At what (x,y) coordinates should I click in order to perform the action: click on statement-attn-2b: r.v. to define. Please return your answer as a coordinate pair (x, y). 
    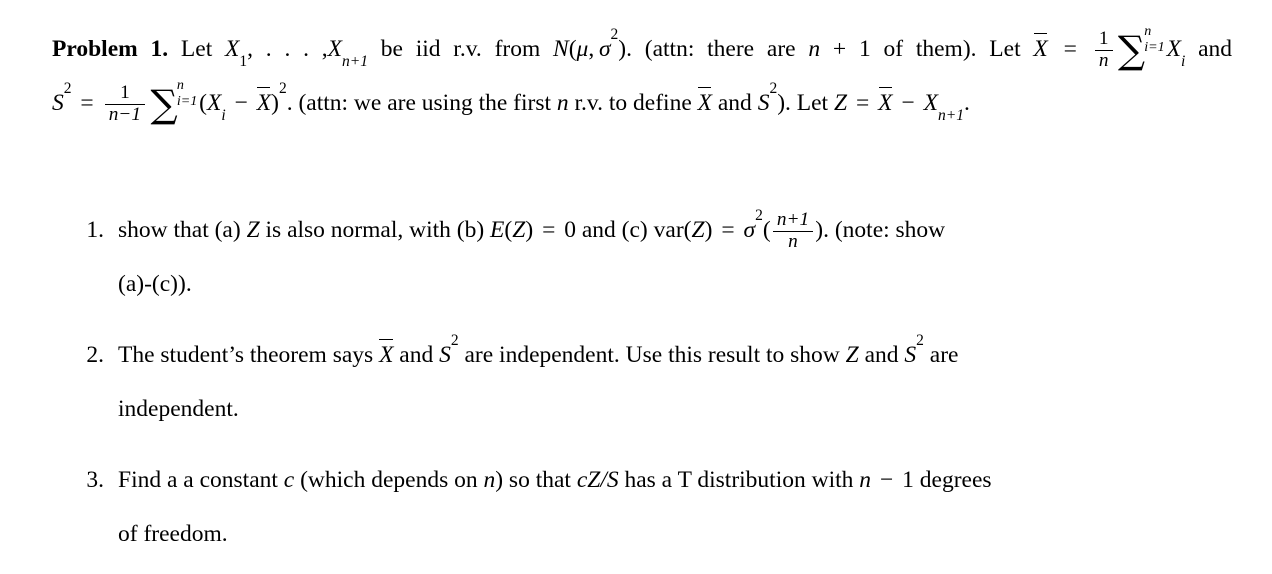
    Looking at the image, I should click on (633, 103).